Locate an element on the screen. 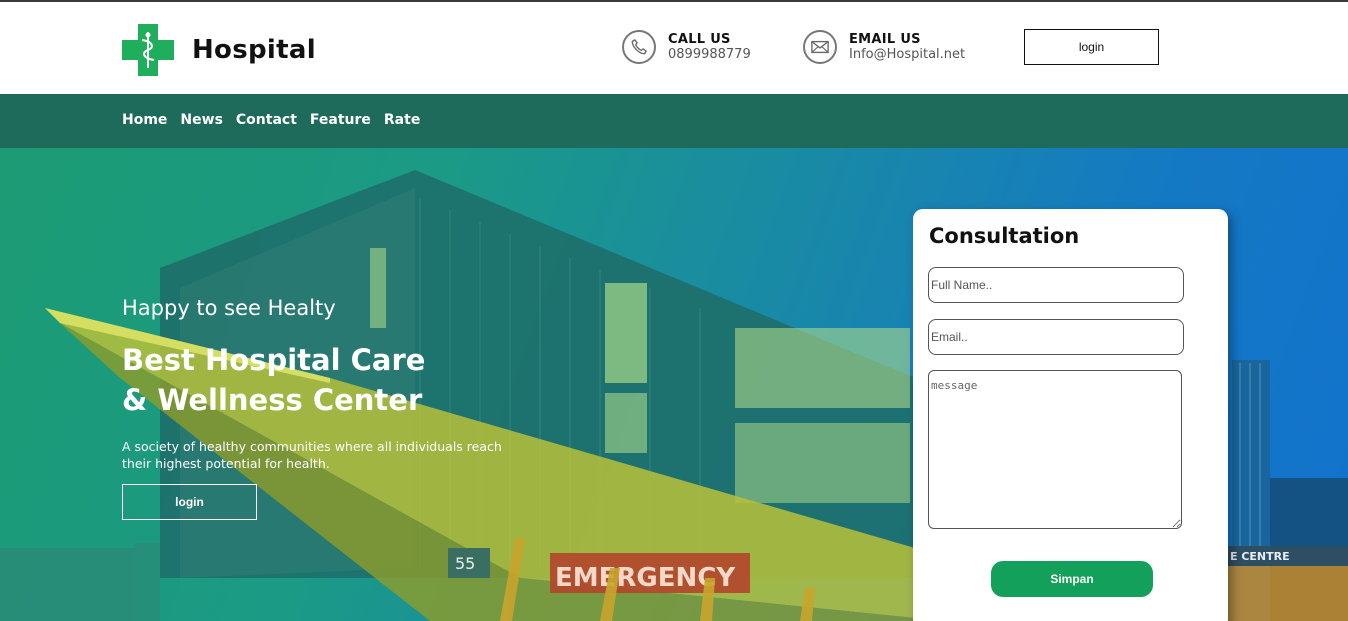  call-us: CALL US 0899988779 is located at coordinates (686, 47).